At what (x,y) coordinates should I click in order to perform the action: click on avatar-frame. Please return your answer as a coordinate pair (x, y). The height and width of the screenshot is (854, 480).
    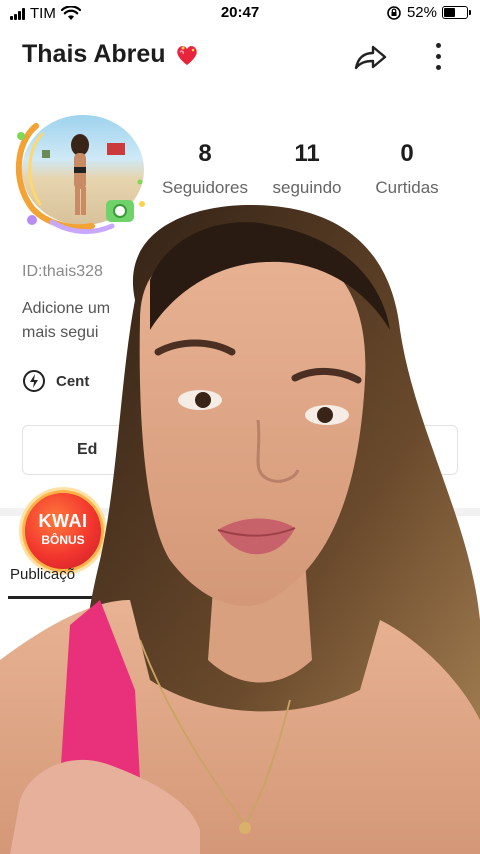
    Looking at the image, I should click on (80, 179).